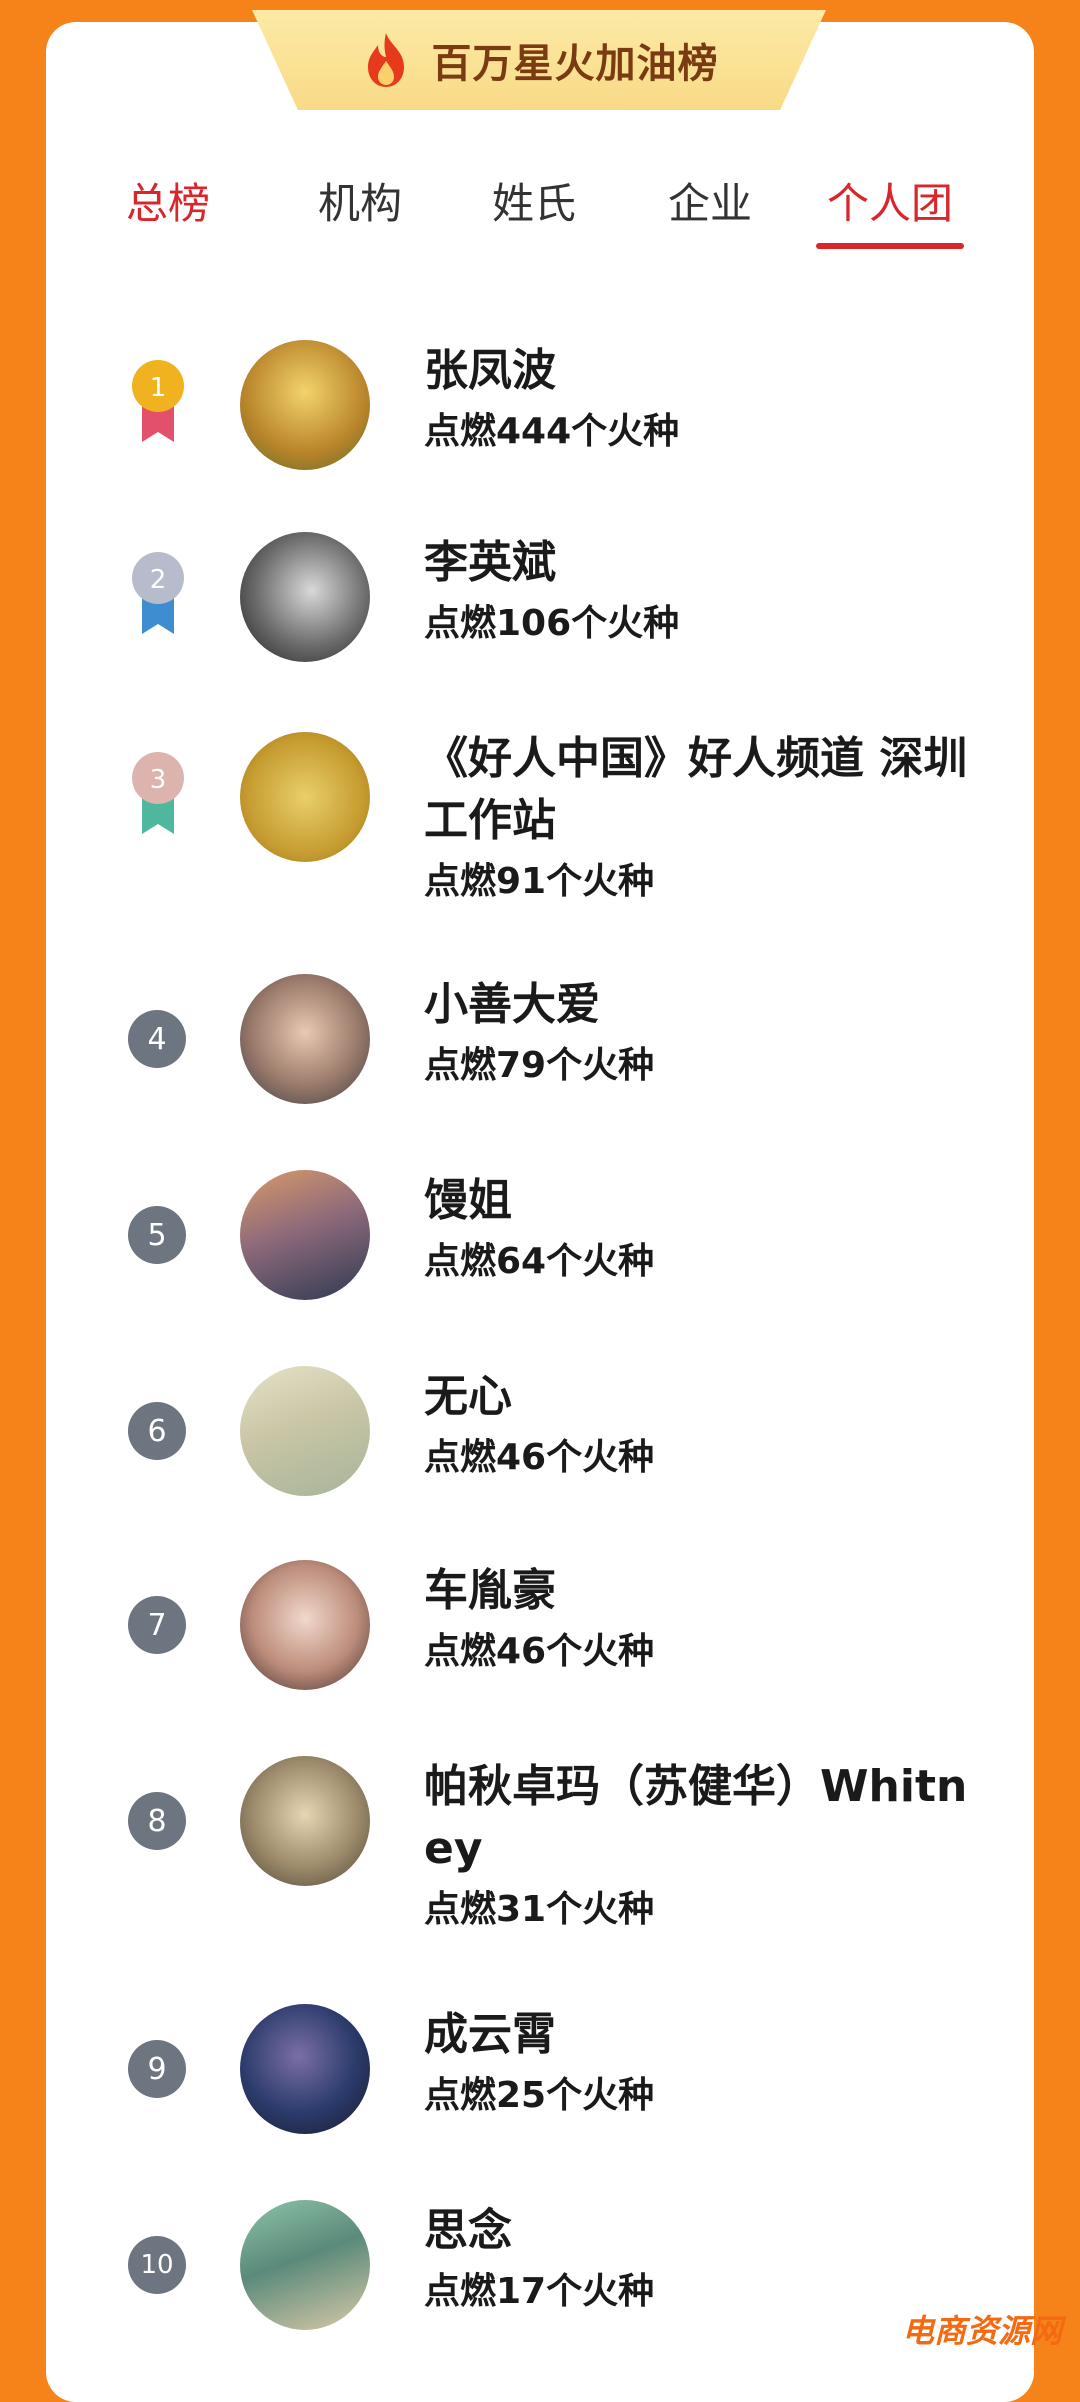 The width and height of the screenshot is (1080, 2402). What do you see at coordinates (490, 562) in the screenshot?
I see `participant-name: 李英斌` at bounding box center [490, 562].